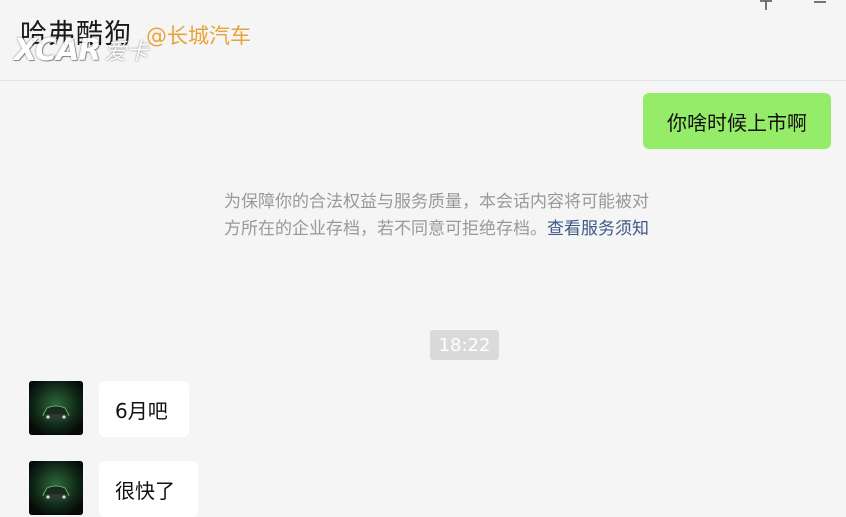 The height and width of the screenshot is (517, 846). What do you see at coordinates (820, 2) in the screenshot?
I see `more-icon` at bounding box center [820, 2].